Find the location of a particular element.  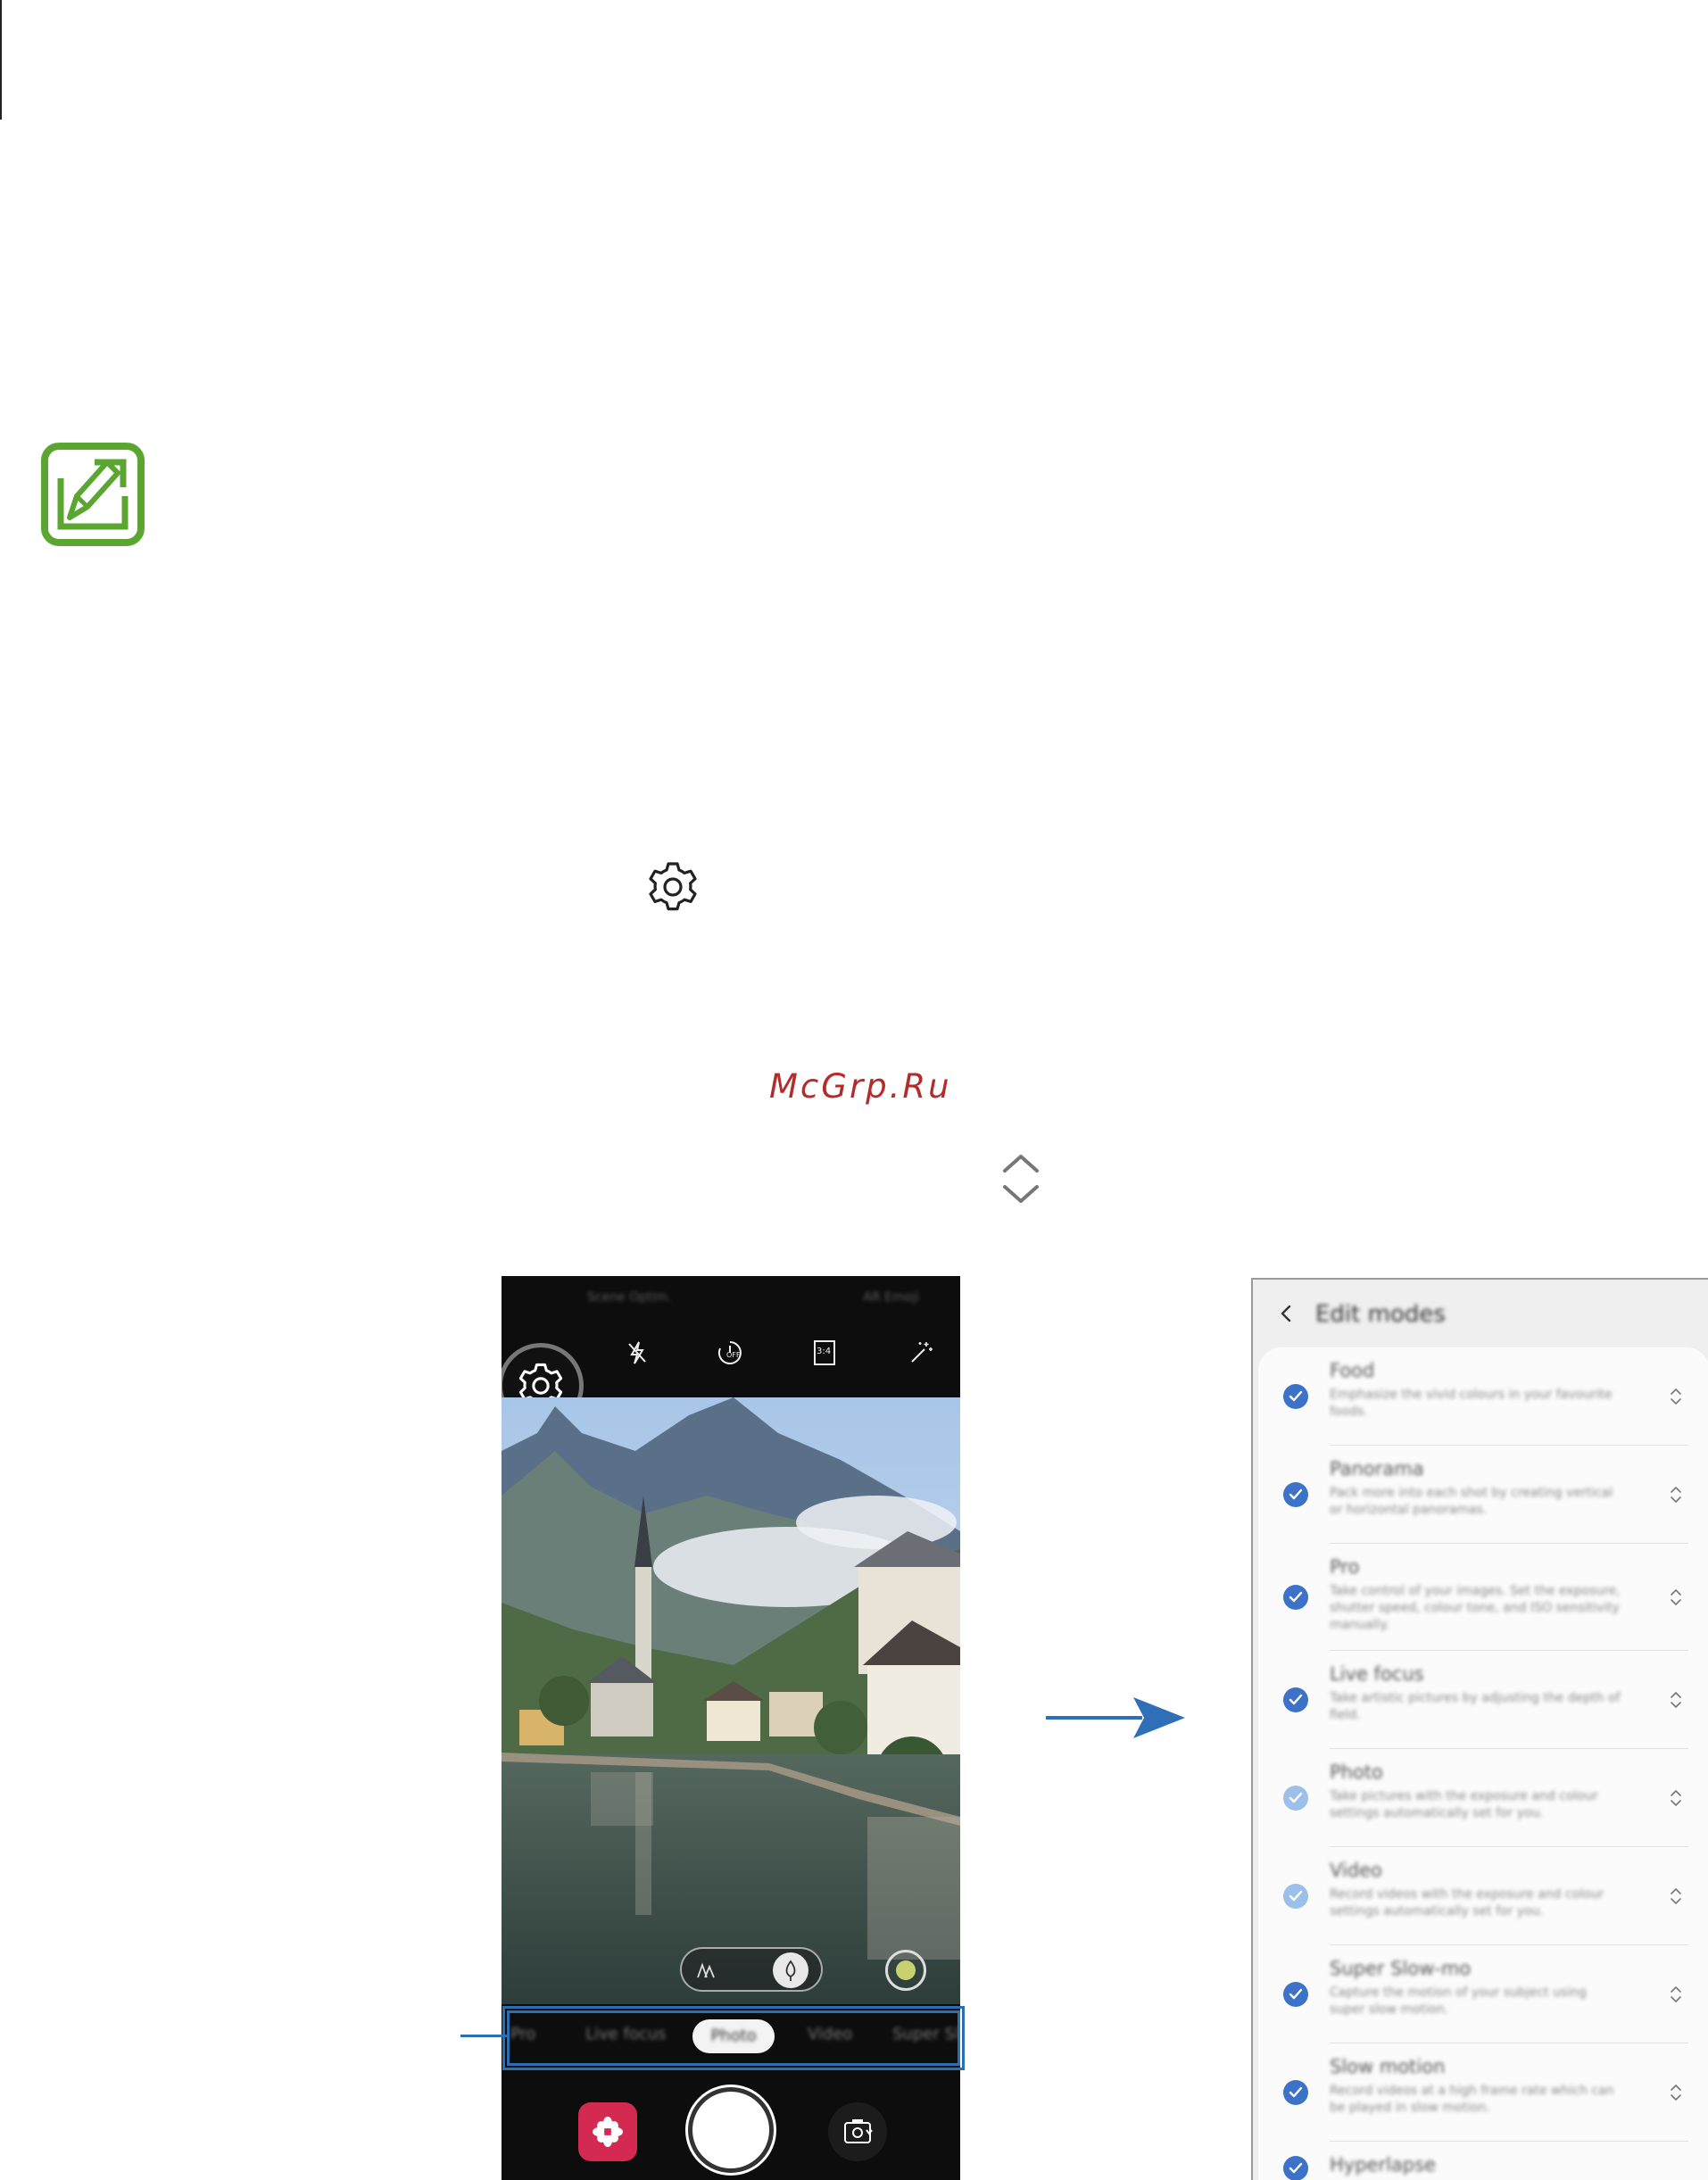

gallery-button is located at coordinates (608, 2131).